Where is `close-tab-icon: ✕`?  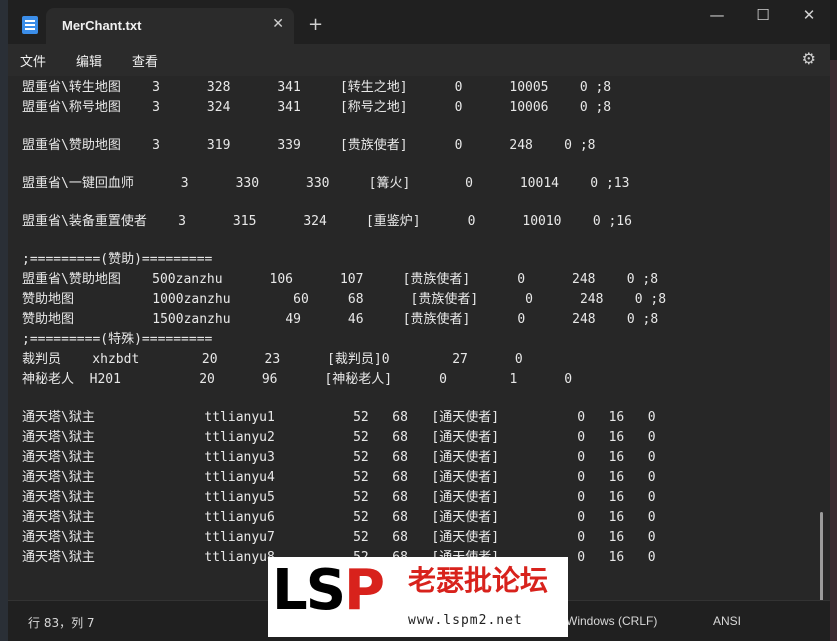
close-tab-icon: ✕ is located at coordinates (278, 24).